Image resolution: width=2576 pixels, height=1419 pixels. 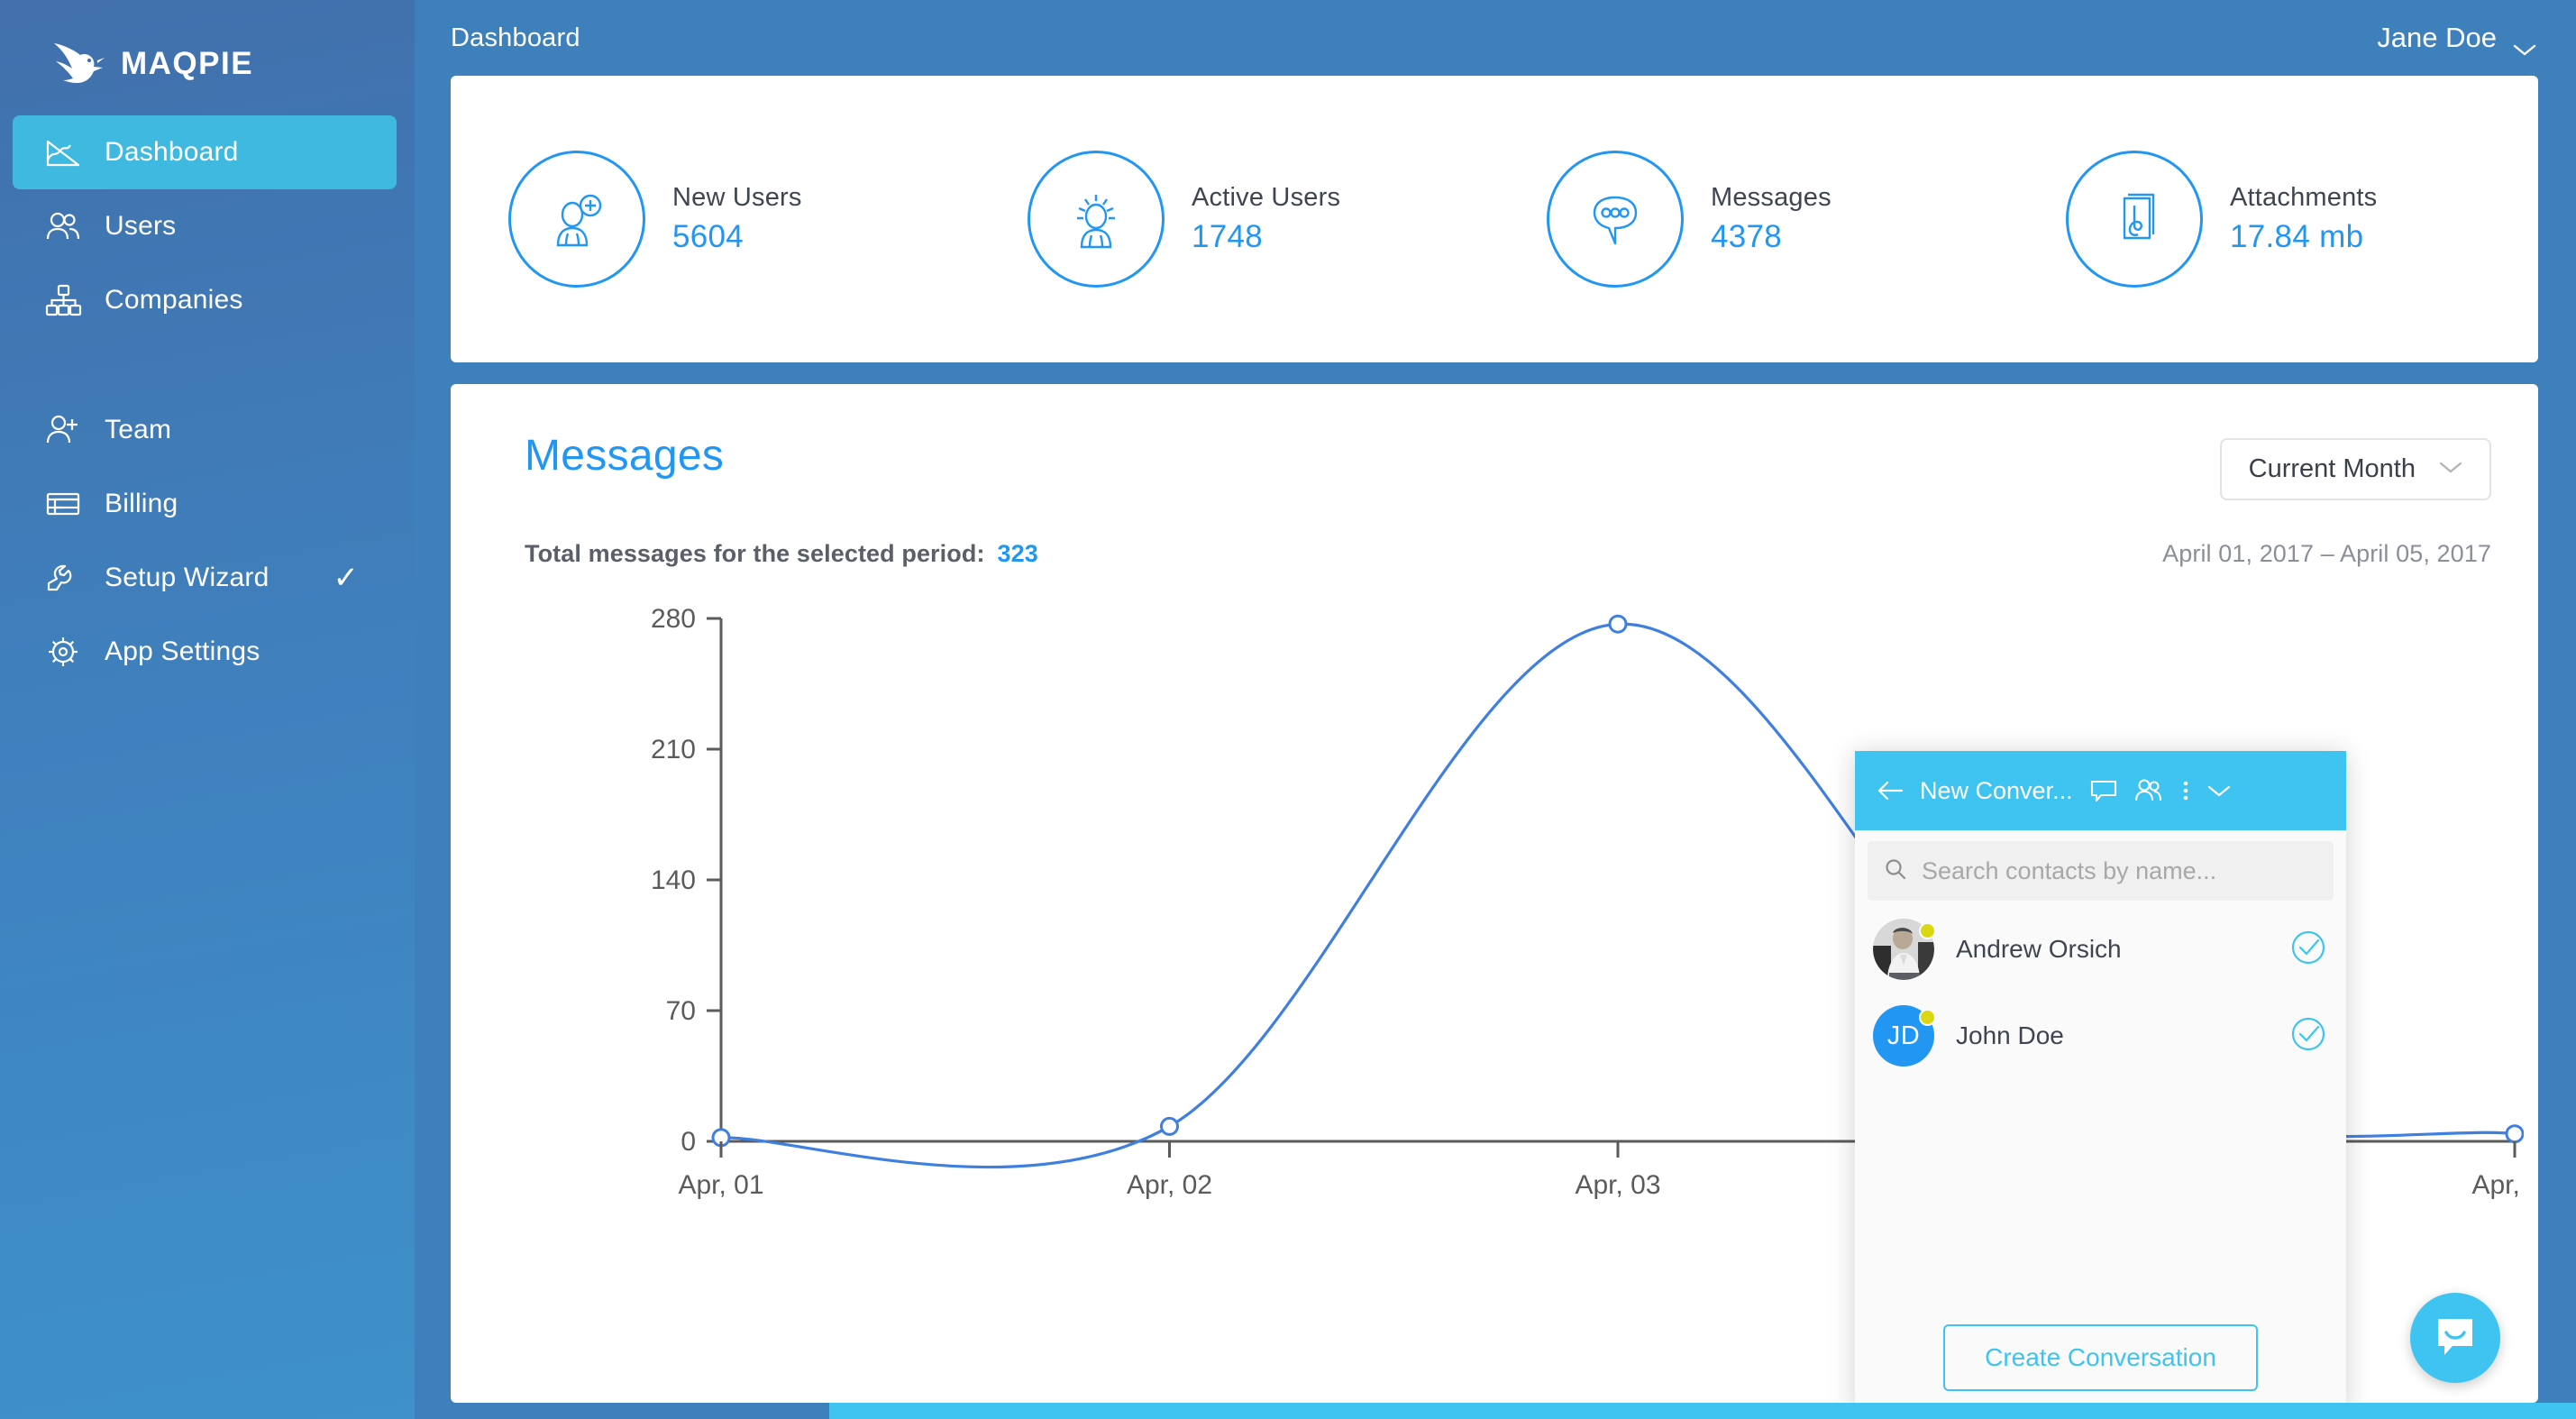 I want to click on stat-attachments: Attachments 17.84 mb, so click(x=2273, y=220).